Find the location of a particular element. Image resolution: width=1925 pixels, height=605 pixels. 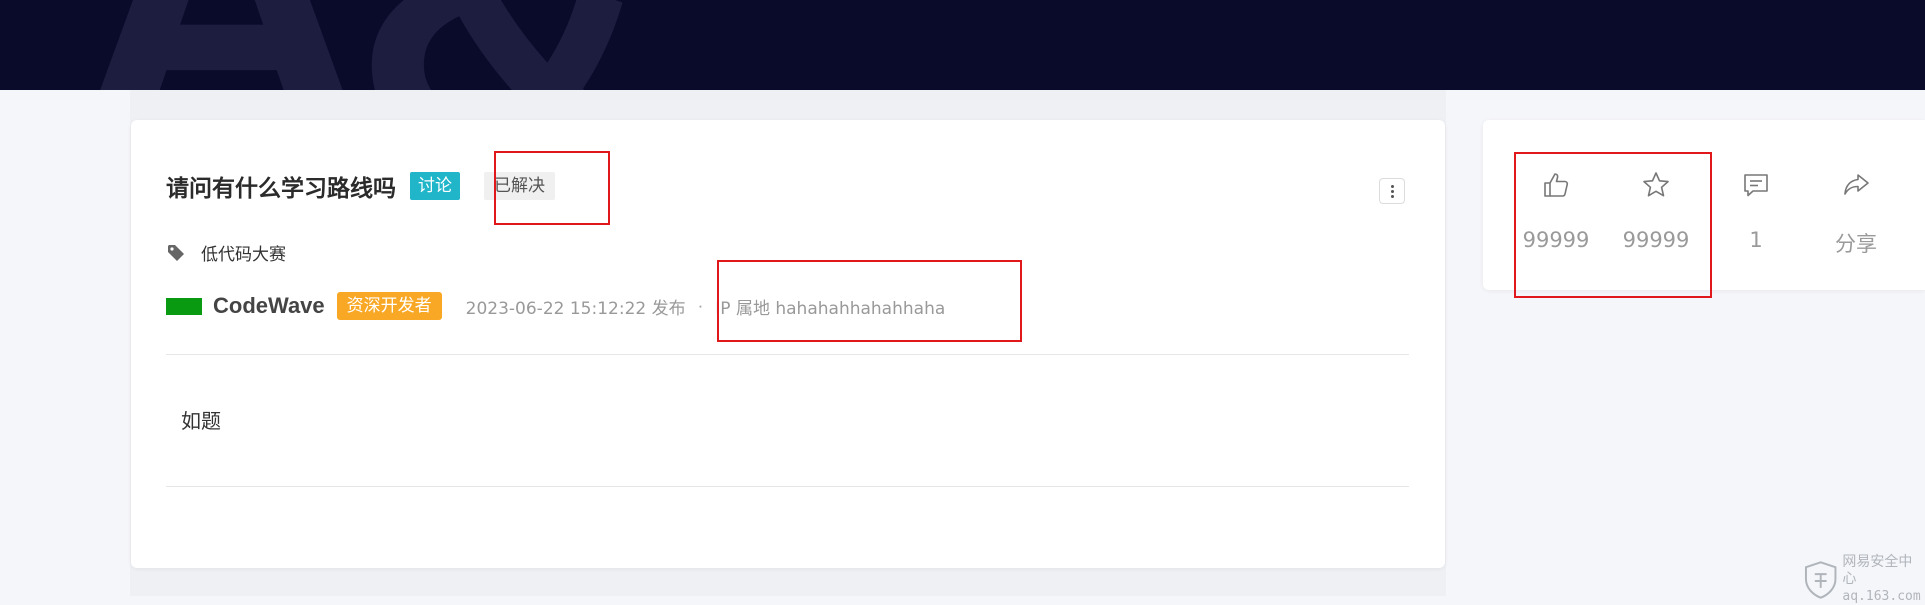

ip-location: IP 属地 hahahahhahahhaha is located at coordinates (830, 308).